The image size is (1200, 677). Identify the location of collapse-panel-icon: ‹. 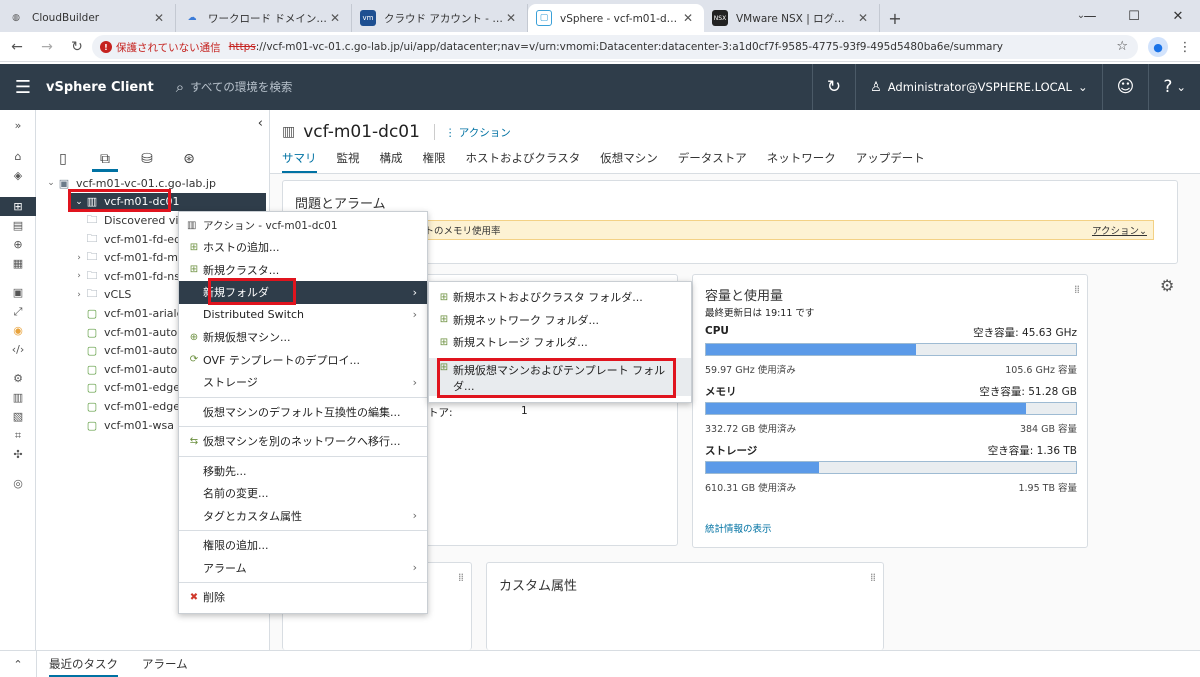
(260, 123).